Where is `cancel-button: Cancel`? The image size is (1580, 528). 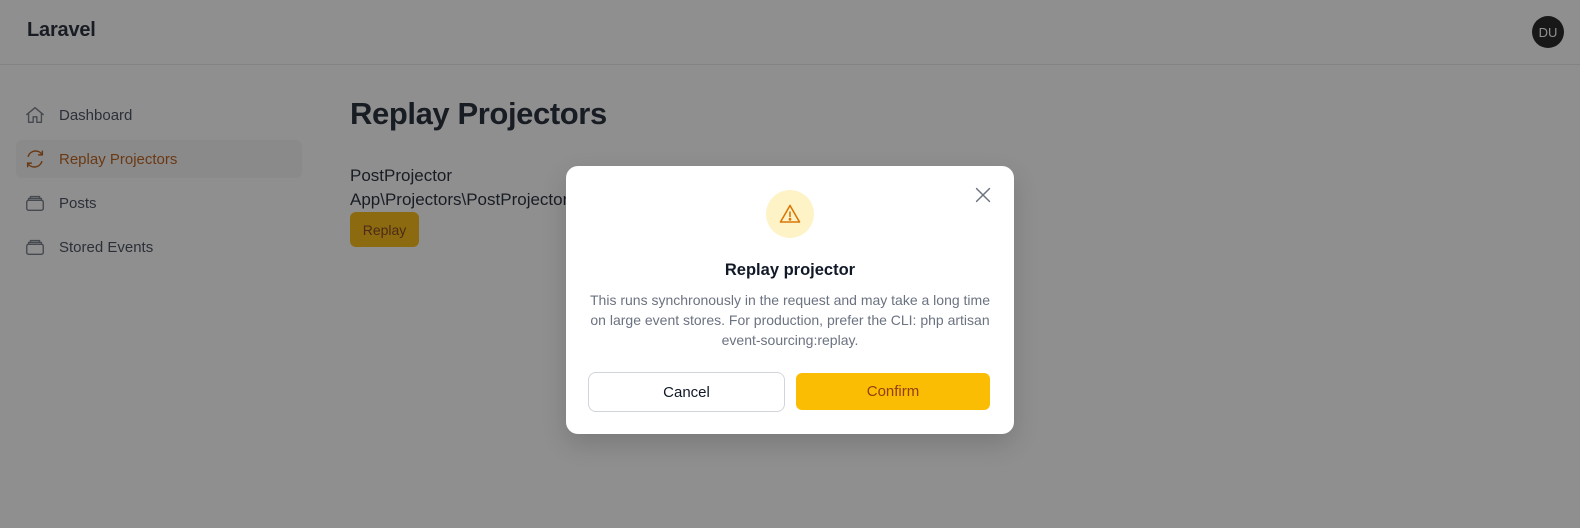
cancel-button: Cancel is located at coordinates (686, 392).